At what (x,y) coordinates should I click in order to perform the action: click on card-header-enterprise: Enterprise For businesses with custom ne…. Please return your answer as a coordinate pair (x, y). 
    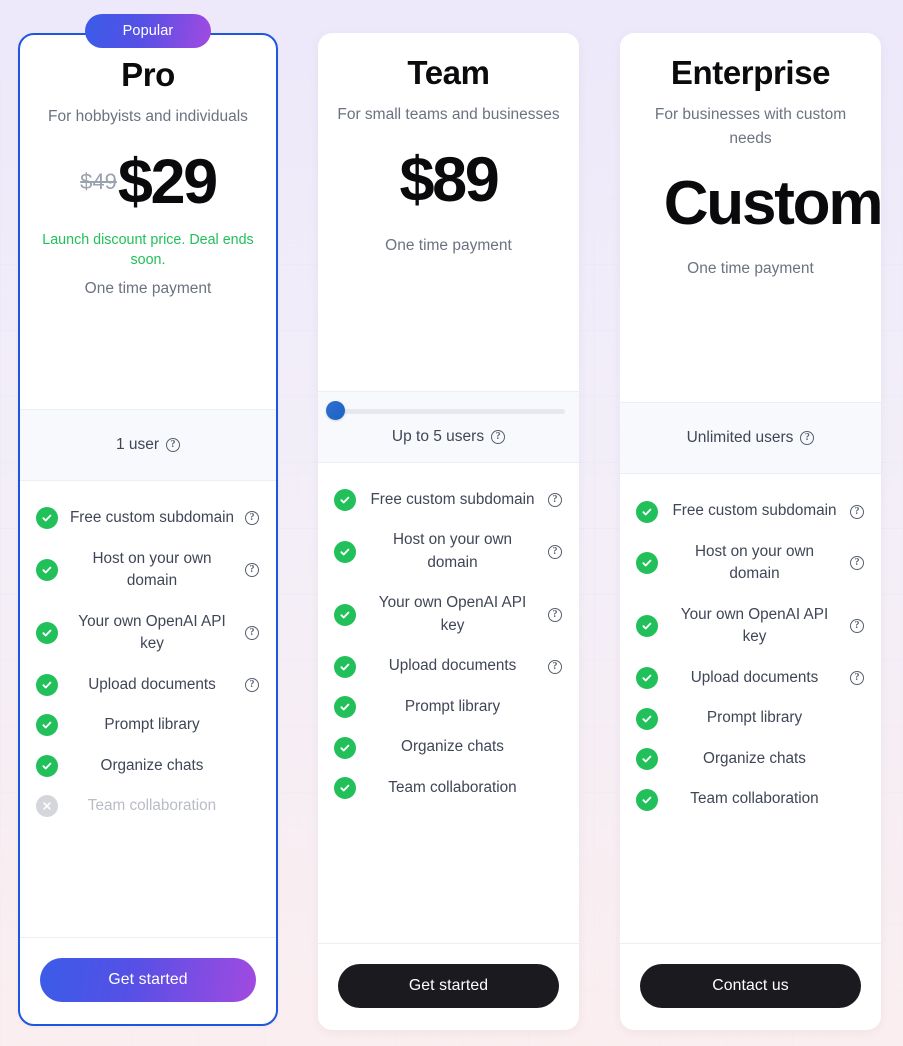
    Looking at the image, I should click on (752, 156).